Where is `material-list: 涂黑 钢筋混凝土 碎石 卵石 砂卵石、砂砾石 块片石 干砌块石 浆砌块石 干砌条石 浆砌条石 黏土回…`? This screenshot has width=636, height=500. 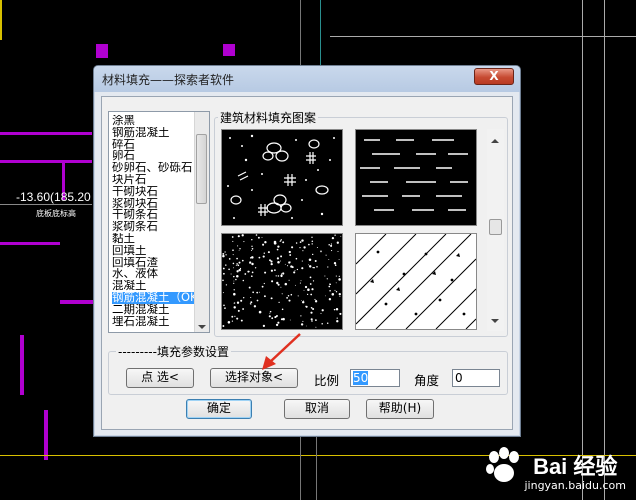
material-list: 涂黑 钢筋混凝土 碎石 卵石 砂卵石、砂砾石 块片石 干砌块石 浆砌块石 干砌条石 浆砌条石 黏土回… is located at coordinates (153, 221).